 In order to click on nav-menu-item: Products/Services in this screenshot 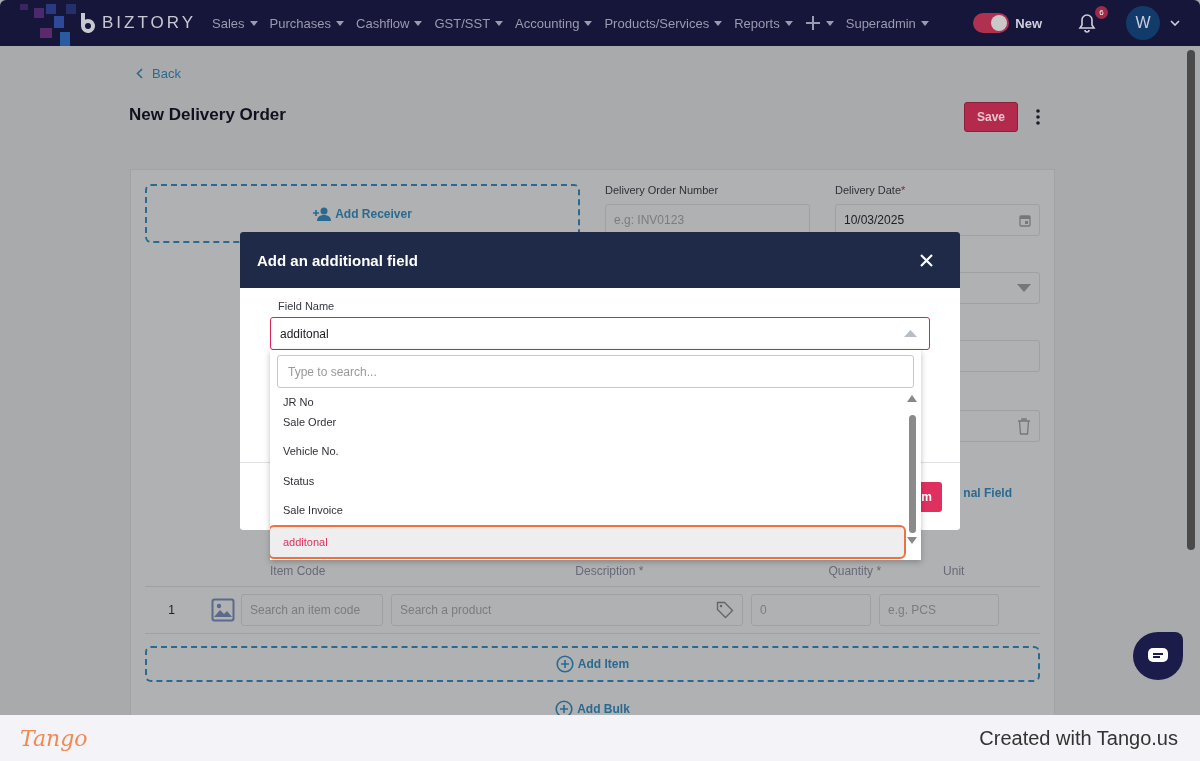, I will do `click(663, 23)`.